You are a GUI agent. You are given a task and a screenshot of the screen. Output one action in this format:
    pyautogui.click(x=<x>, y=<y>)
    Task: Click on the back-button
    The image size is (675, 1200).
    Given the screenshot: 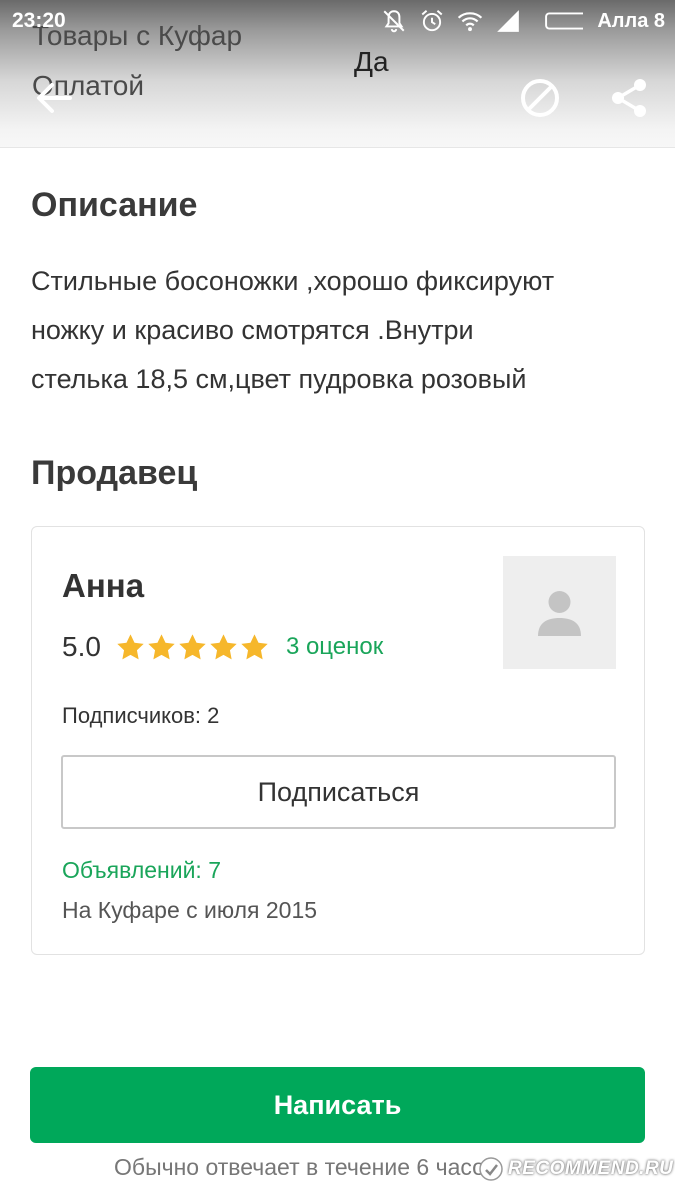 What is the action you would take?
    pyautogui.click(x=54, y=98)
    